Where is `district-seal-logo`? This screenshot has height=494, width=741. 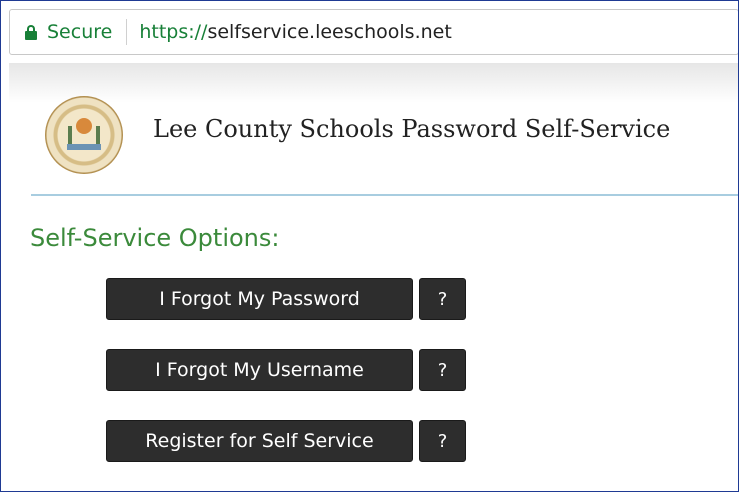 district-seal-logo is located at coordinates (84, 135).